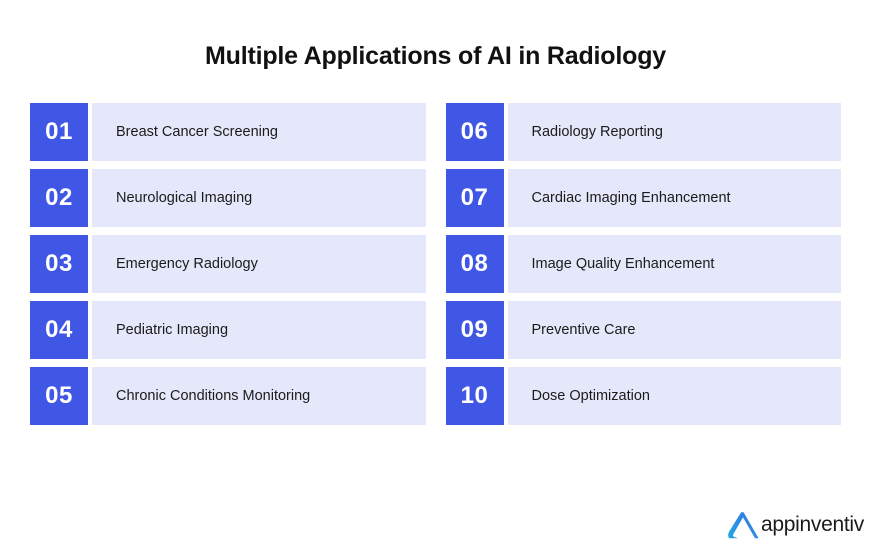 The image size is (871, 551). Describe the element at coordinates (474, 198) in the screenshot. I see `item-number-badge: 07` at that location.